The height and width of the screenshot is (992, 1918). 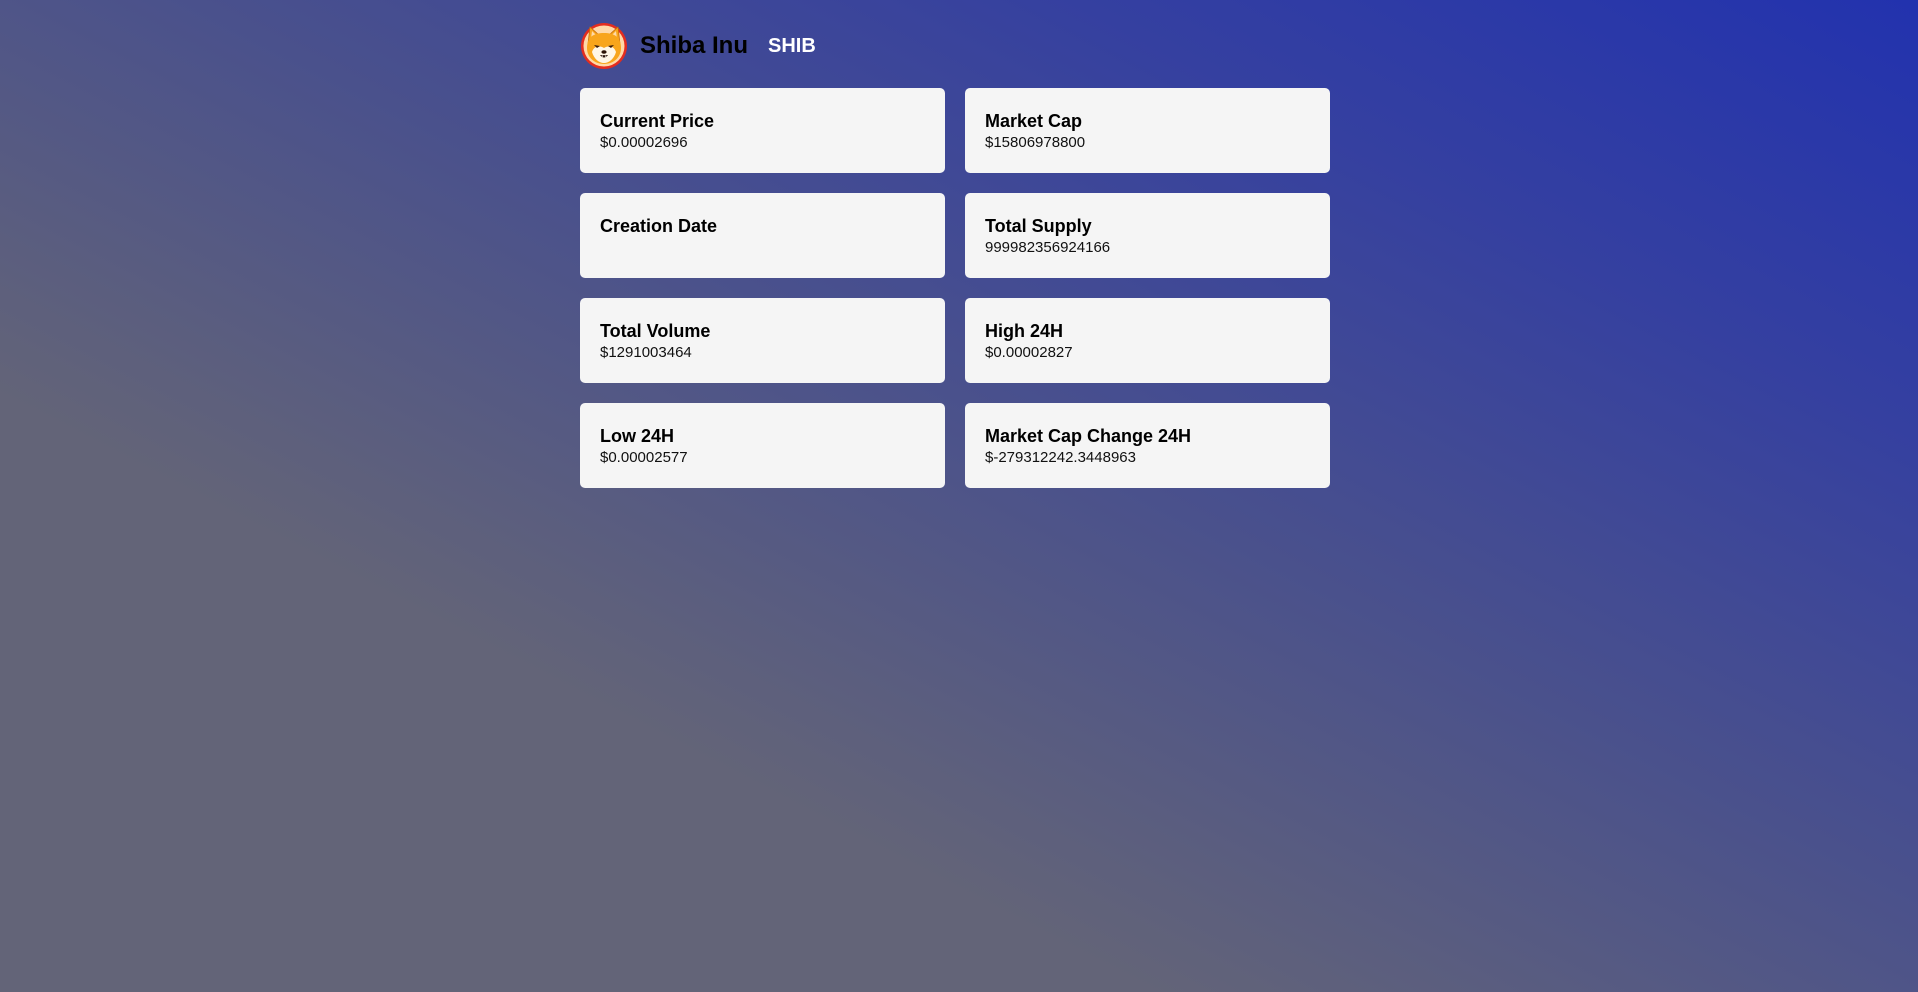 What do you see at coordinates (1147, 130) in the screenshot?
I see `stat-card-market-cap: Market Cap $15806978800` at bounding box center [1147, 130].